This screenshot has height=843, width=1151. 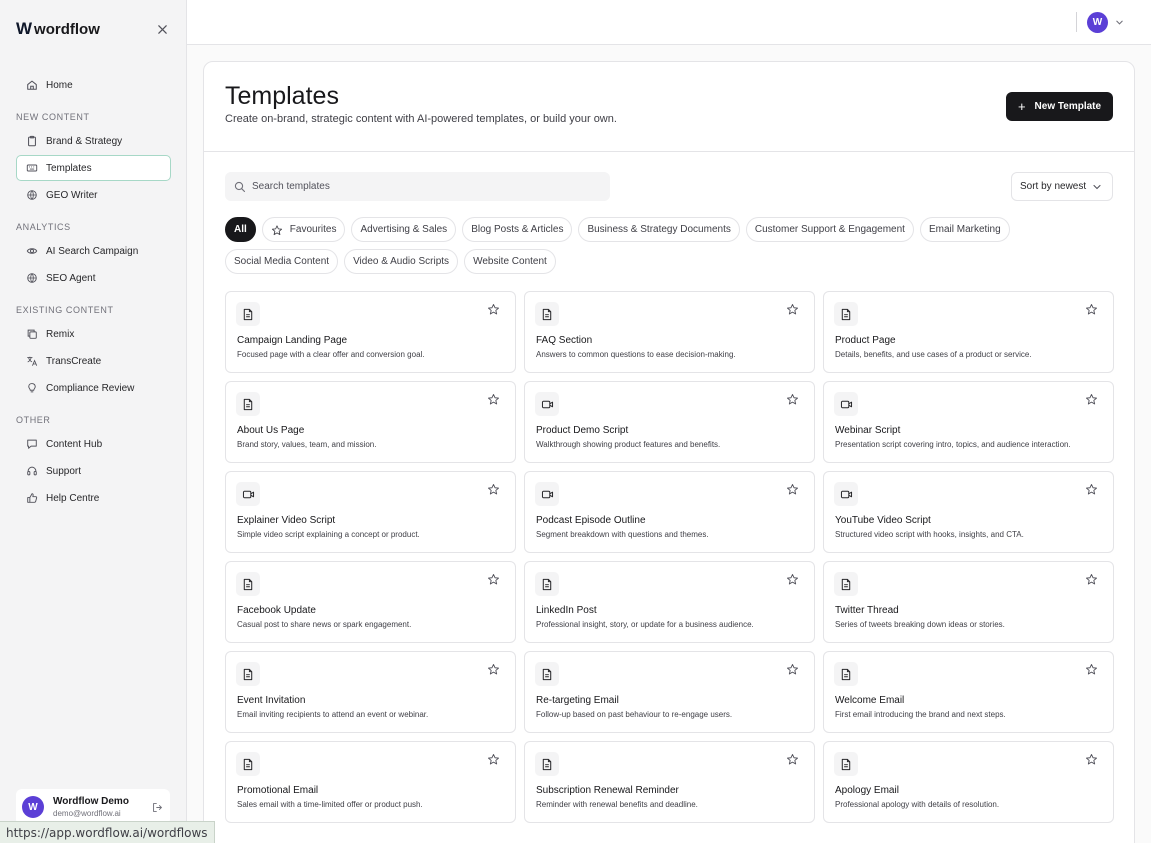 I want to click on globe-icon, so click(x=32, y=278).